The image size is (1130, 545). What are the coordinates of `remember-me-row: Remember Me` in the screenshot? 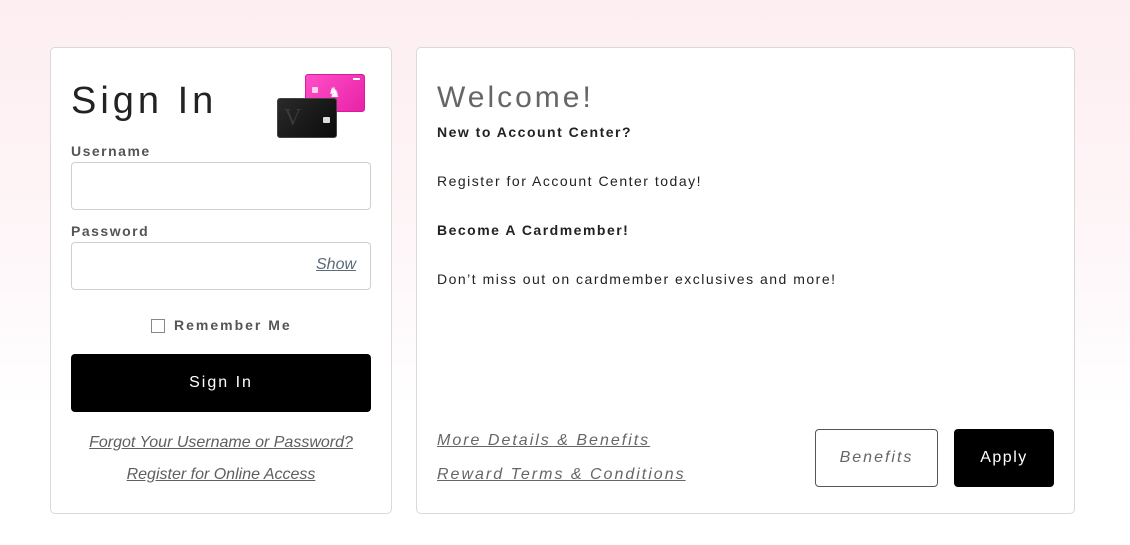 It's located at (221, 325).